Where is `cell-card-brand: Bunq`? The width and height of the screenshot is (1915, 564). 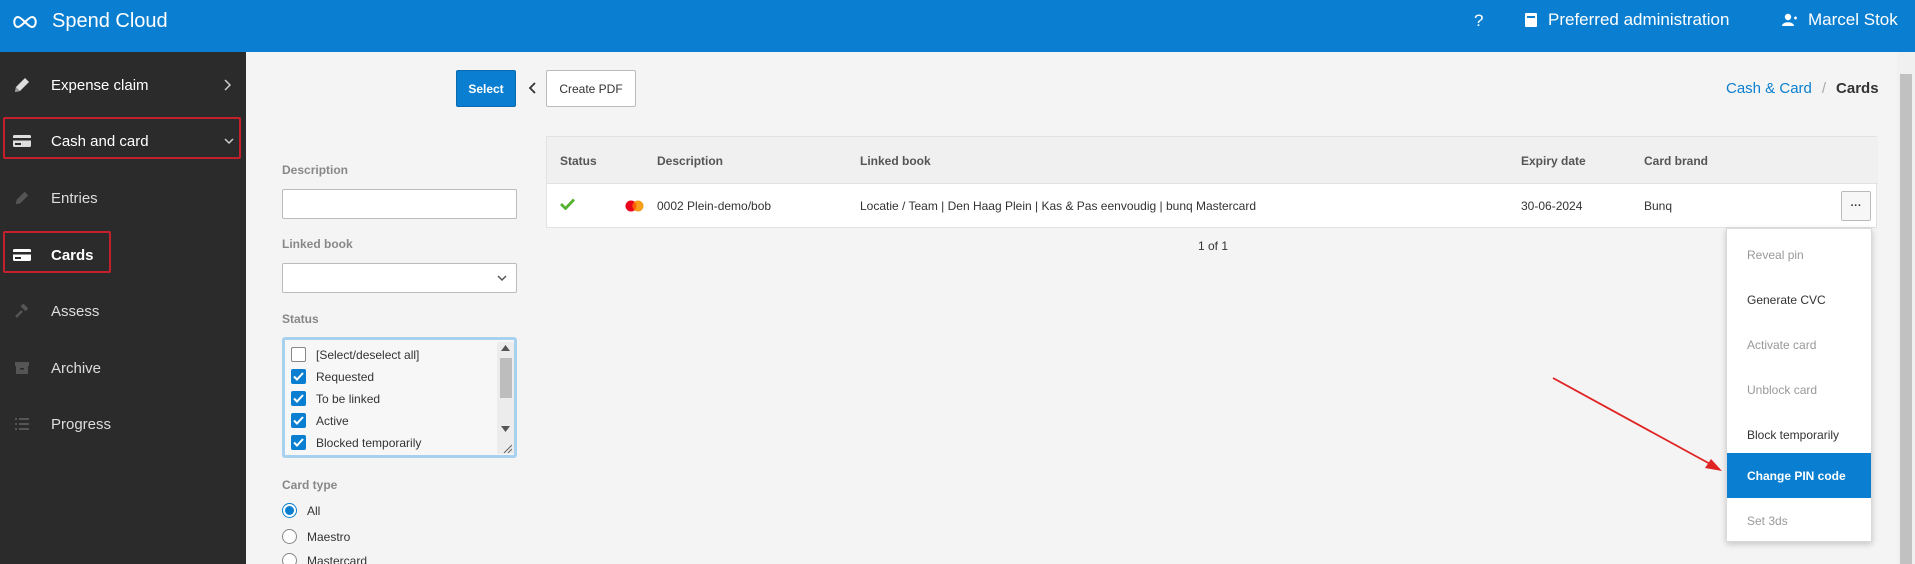 cell-card-brand: Bunq is located at coordinates (1658, 206).